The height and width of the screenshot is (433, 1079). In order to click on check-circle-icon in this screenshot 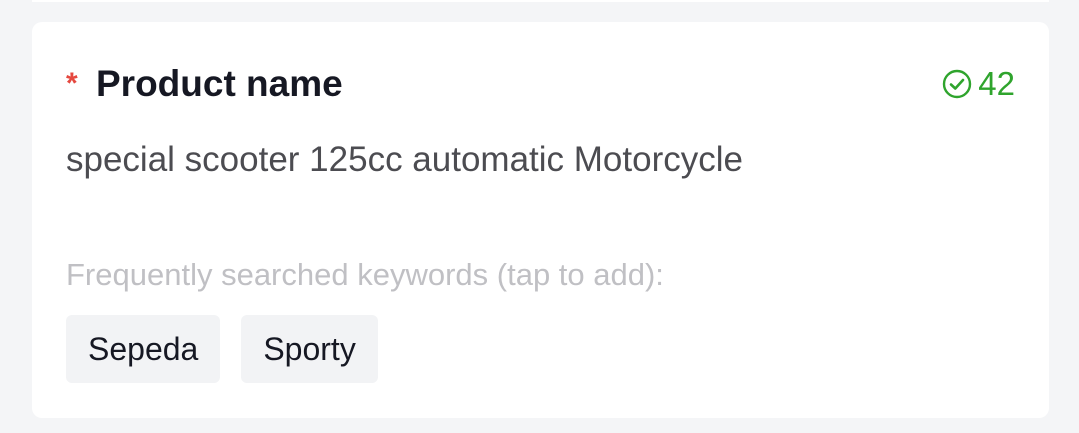, I will do `click(957, 84)`.